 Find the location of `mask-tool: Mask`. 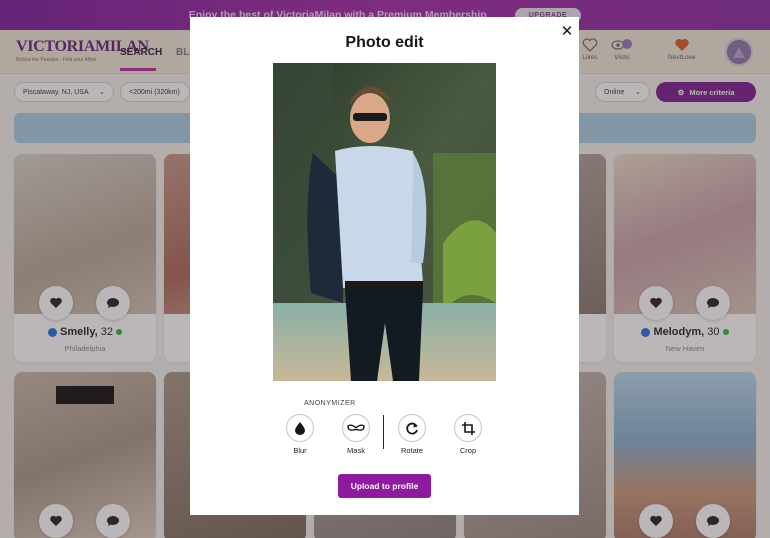

mask-tool: Mask is located at coordinates (356, 434).